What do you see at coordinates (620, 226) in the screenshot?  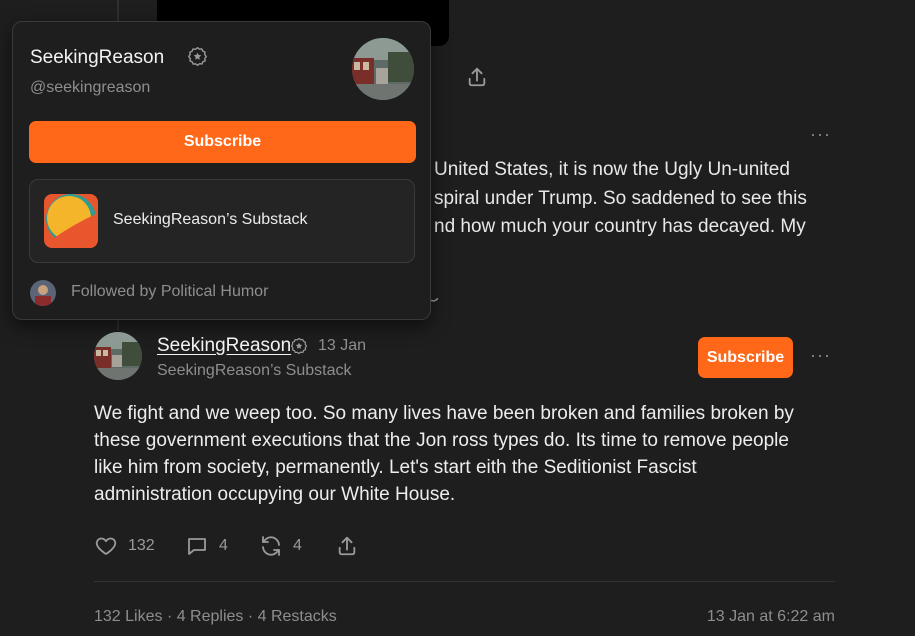 I see `post-body-line: nd how much your country has decayed. My` at bounding box center [620, 226].